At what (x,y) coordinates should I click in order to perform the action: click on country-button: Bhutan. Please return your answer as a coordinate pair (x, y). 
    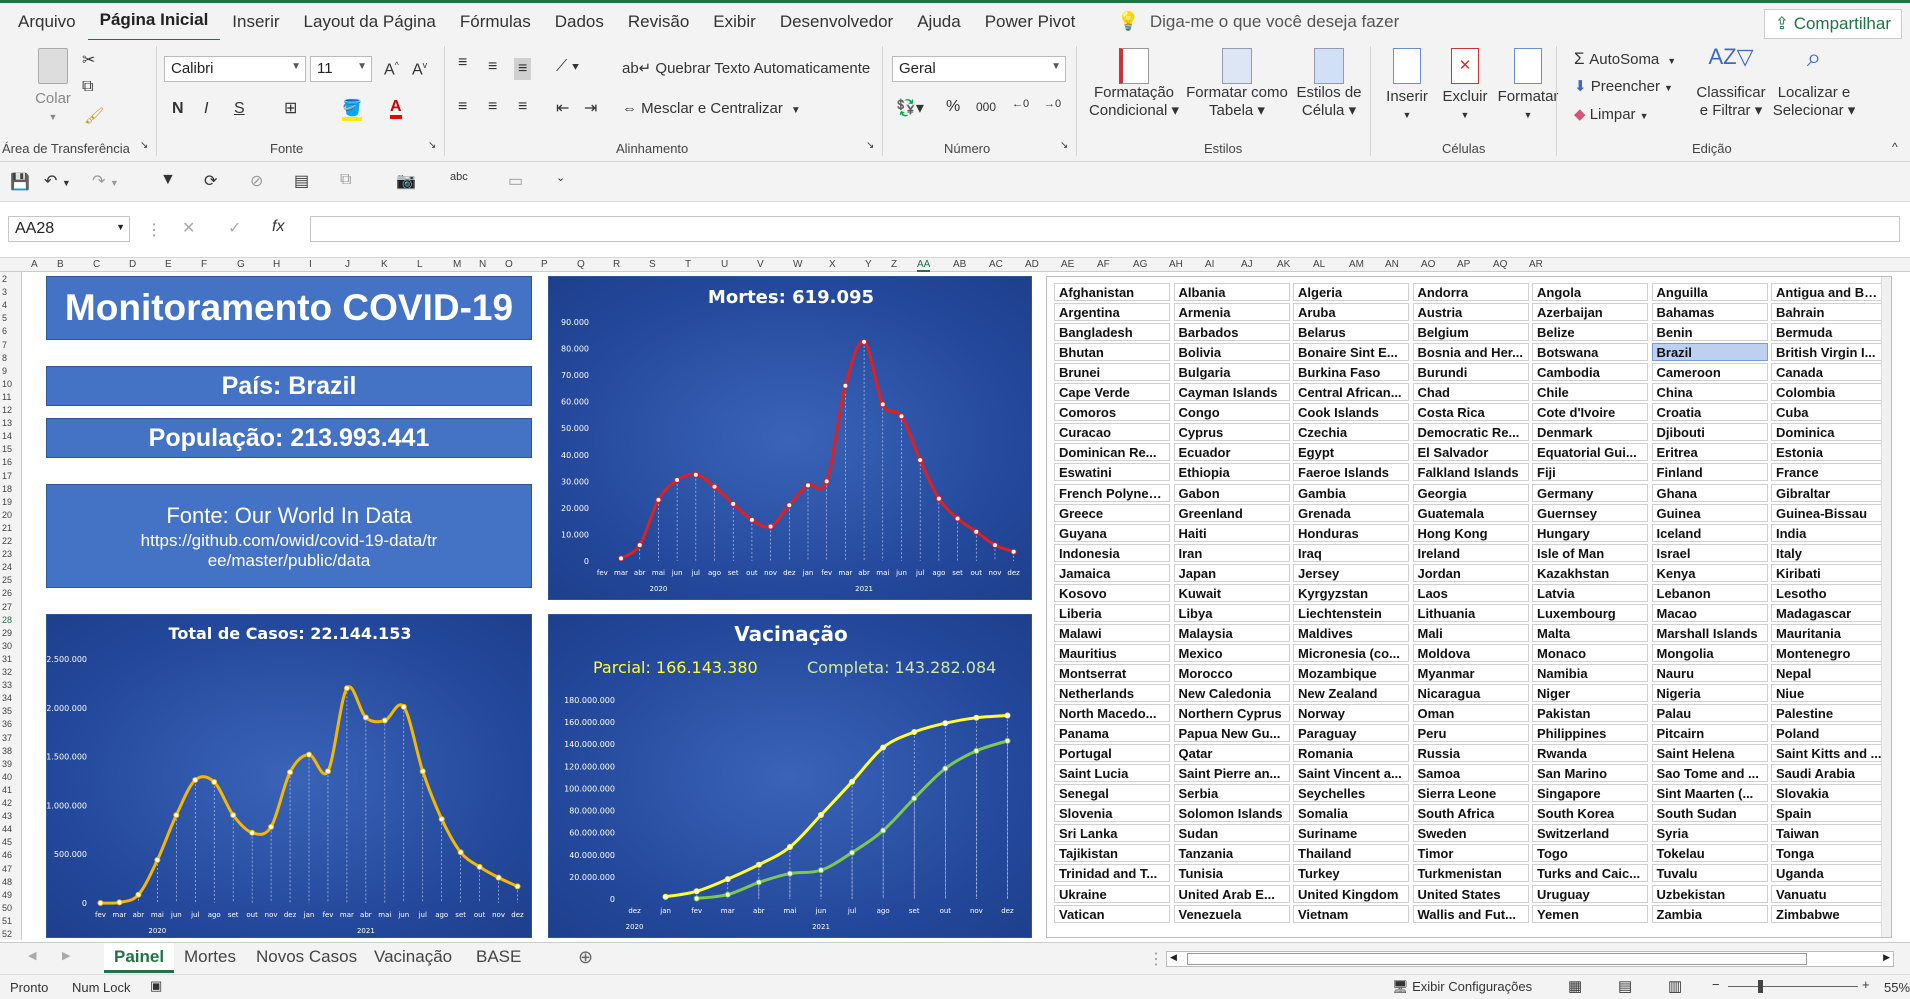
    Looking at the image, I should click on (1112, 352).